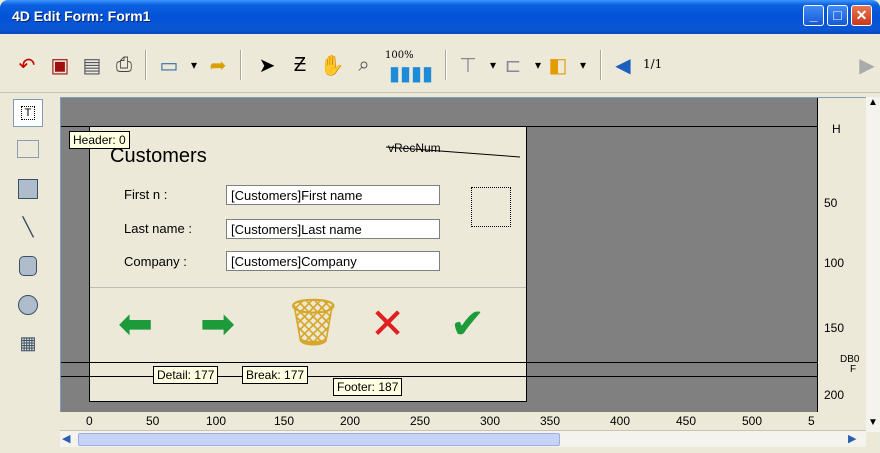  Describe the element at coordinates (158, 228) in the screenshot. I see `last-name-label: Last name :` at that location.